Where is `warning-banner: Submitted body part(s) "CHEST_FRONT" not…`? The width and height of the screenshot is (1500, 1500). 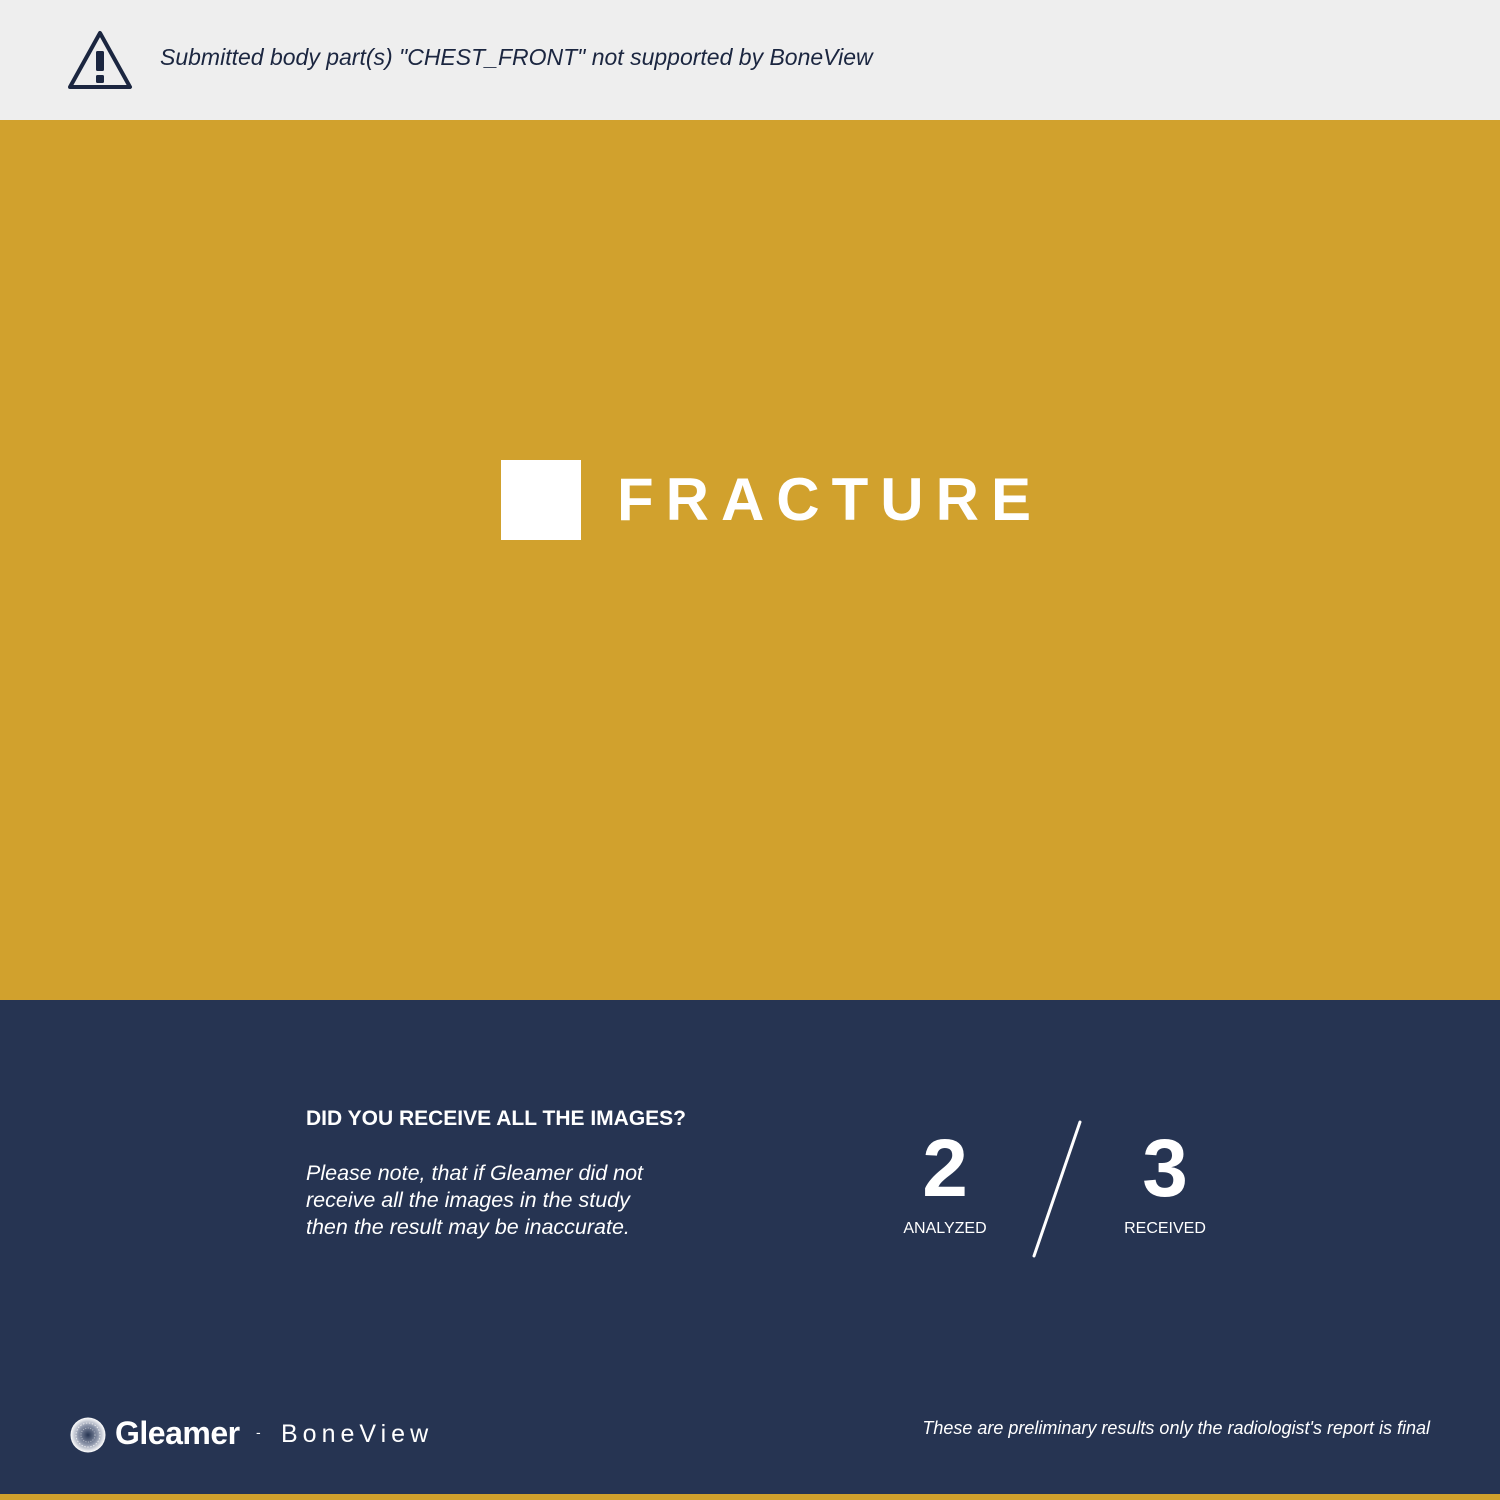 warning-banner: Submitted body part(s) "CHEST_FRONT" not… is located at coordinates (750, 60).